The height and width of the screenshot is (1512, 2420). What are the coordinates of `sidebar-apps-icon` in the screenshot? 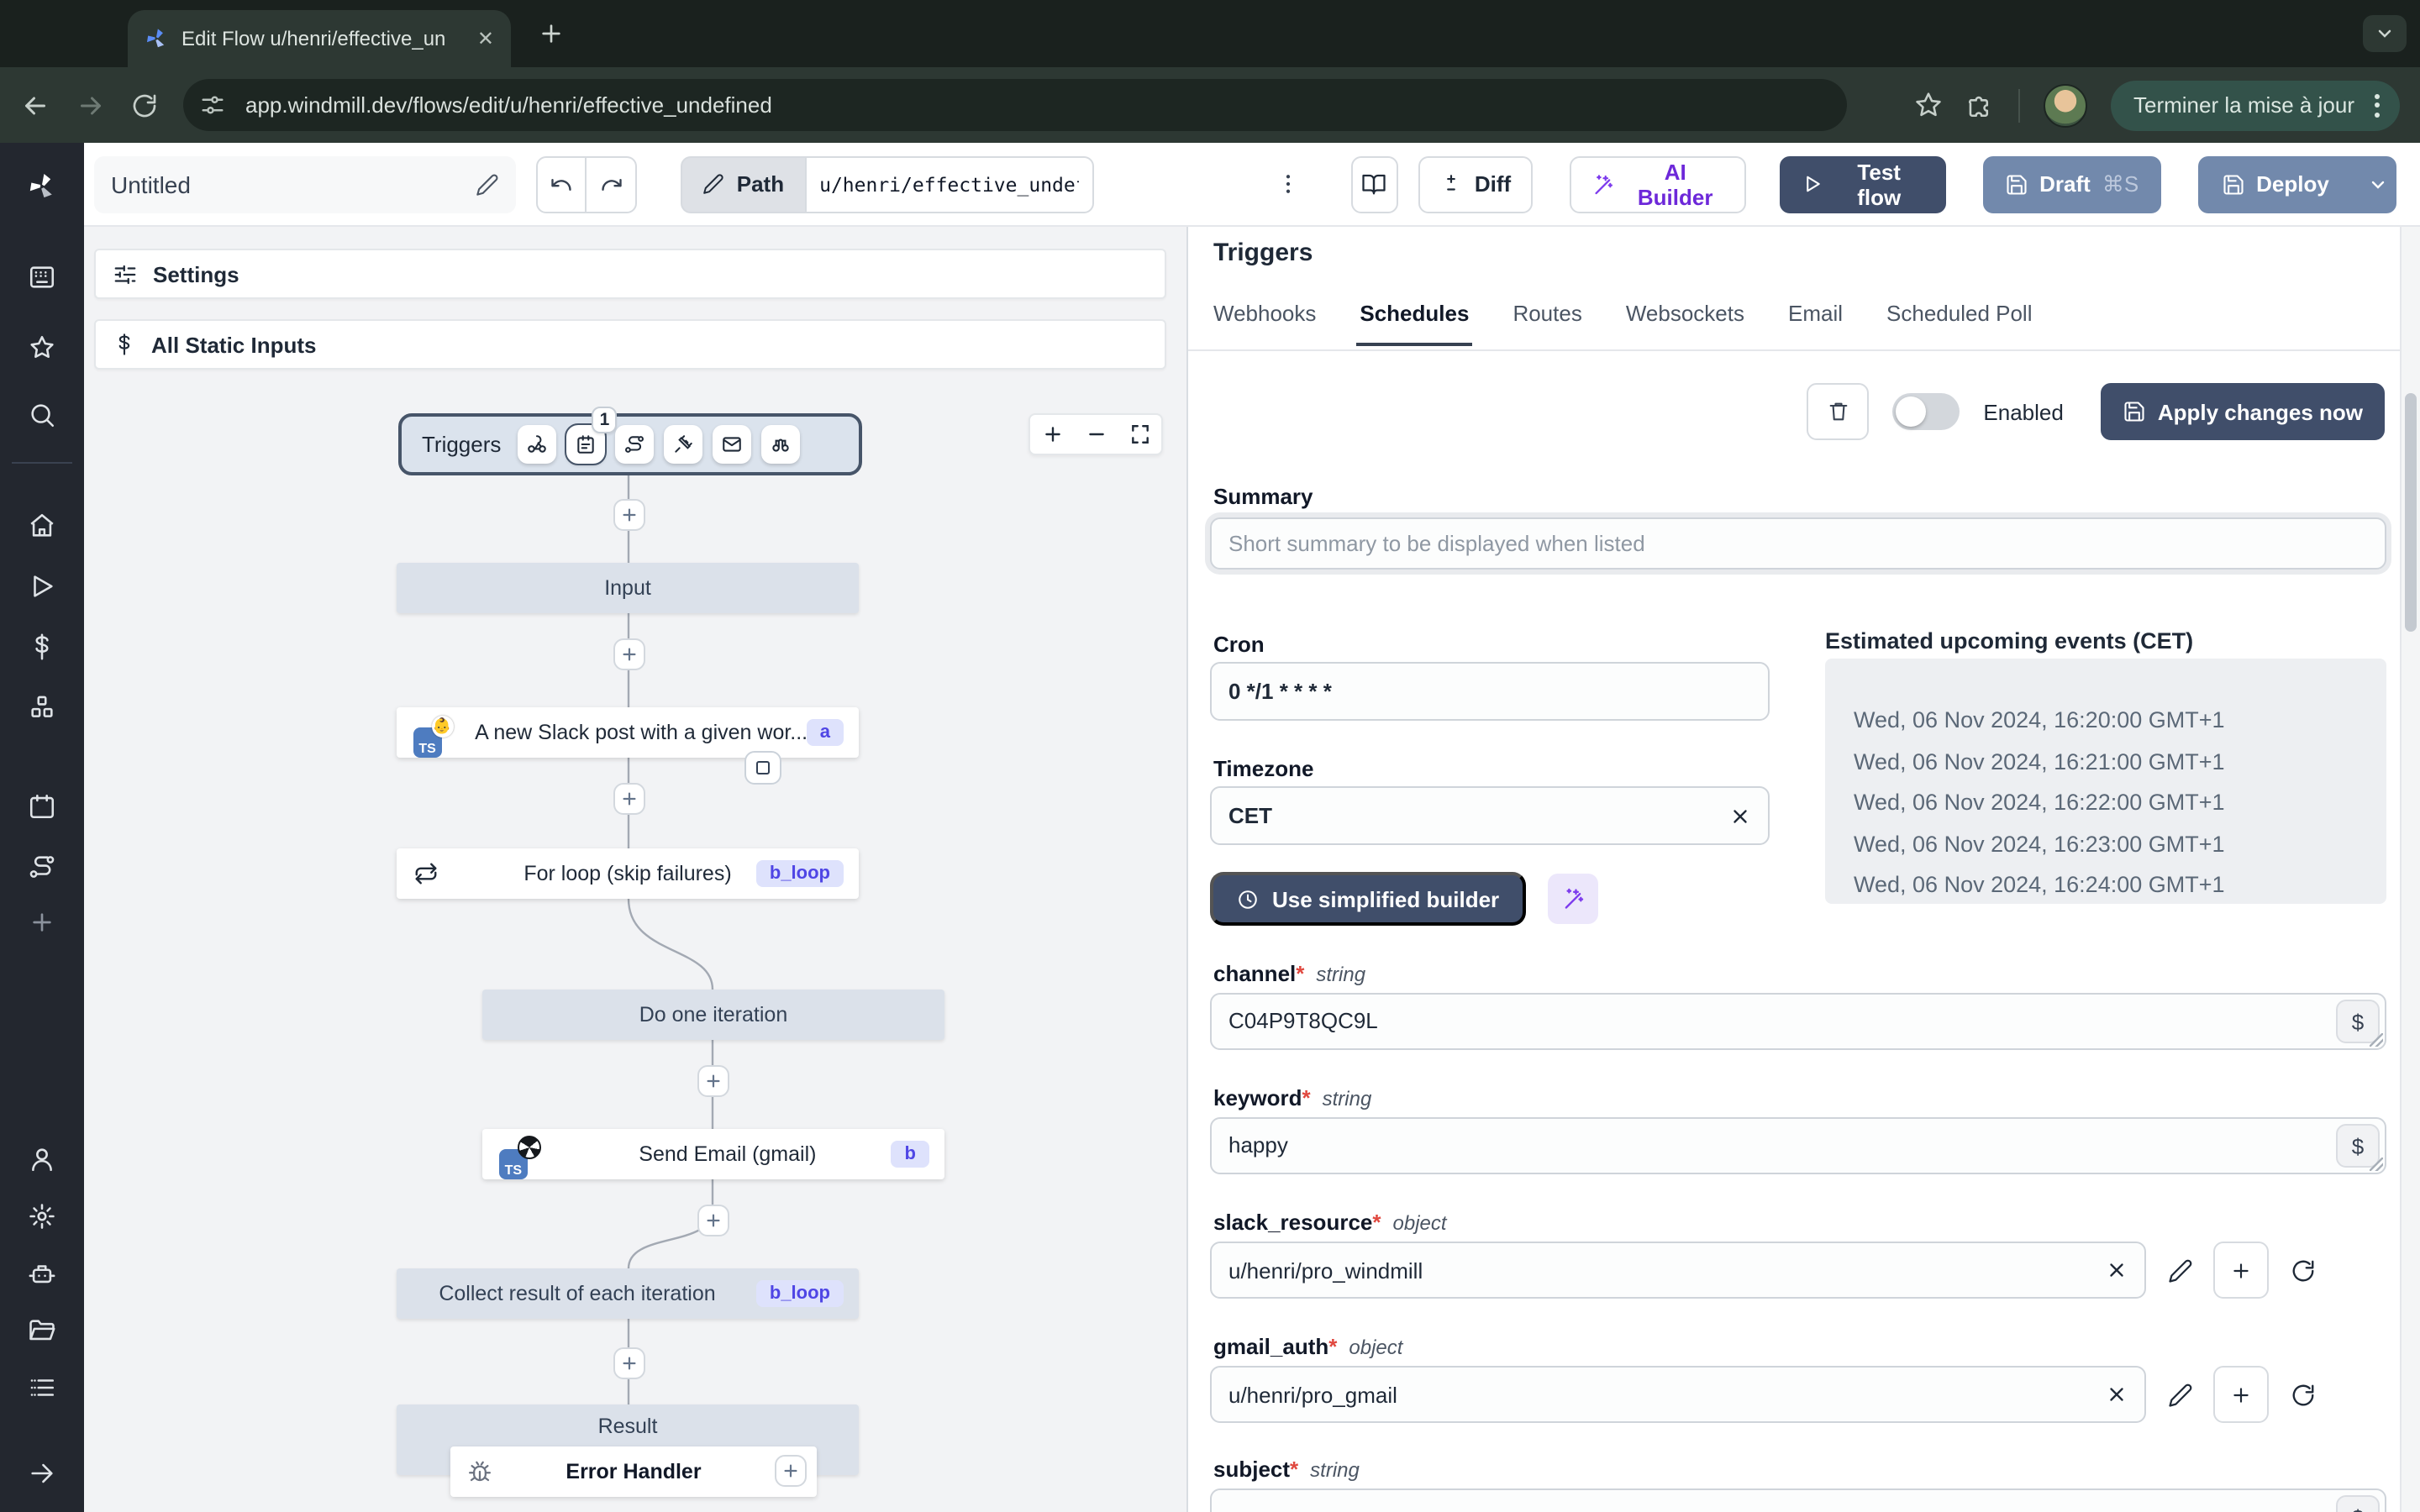 It's located at (42, 277).